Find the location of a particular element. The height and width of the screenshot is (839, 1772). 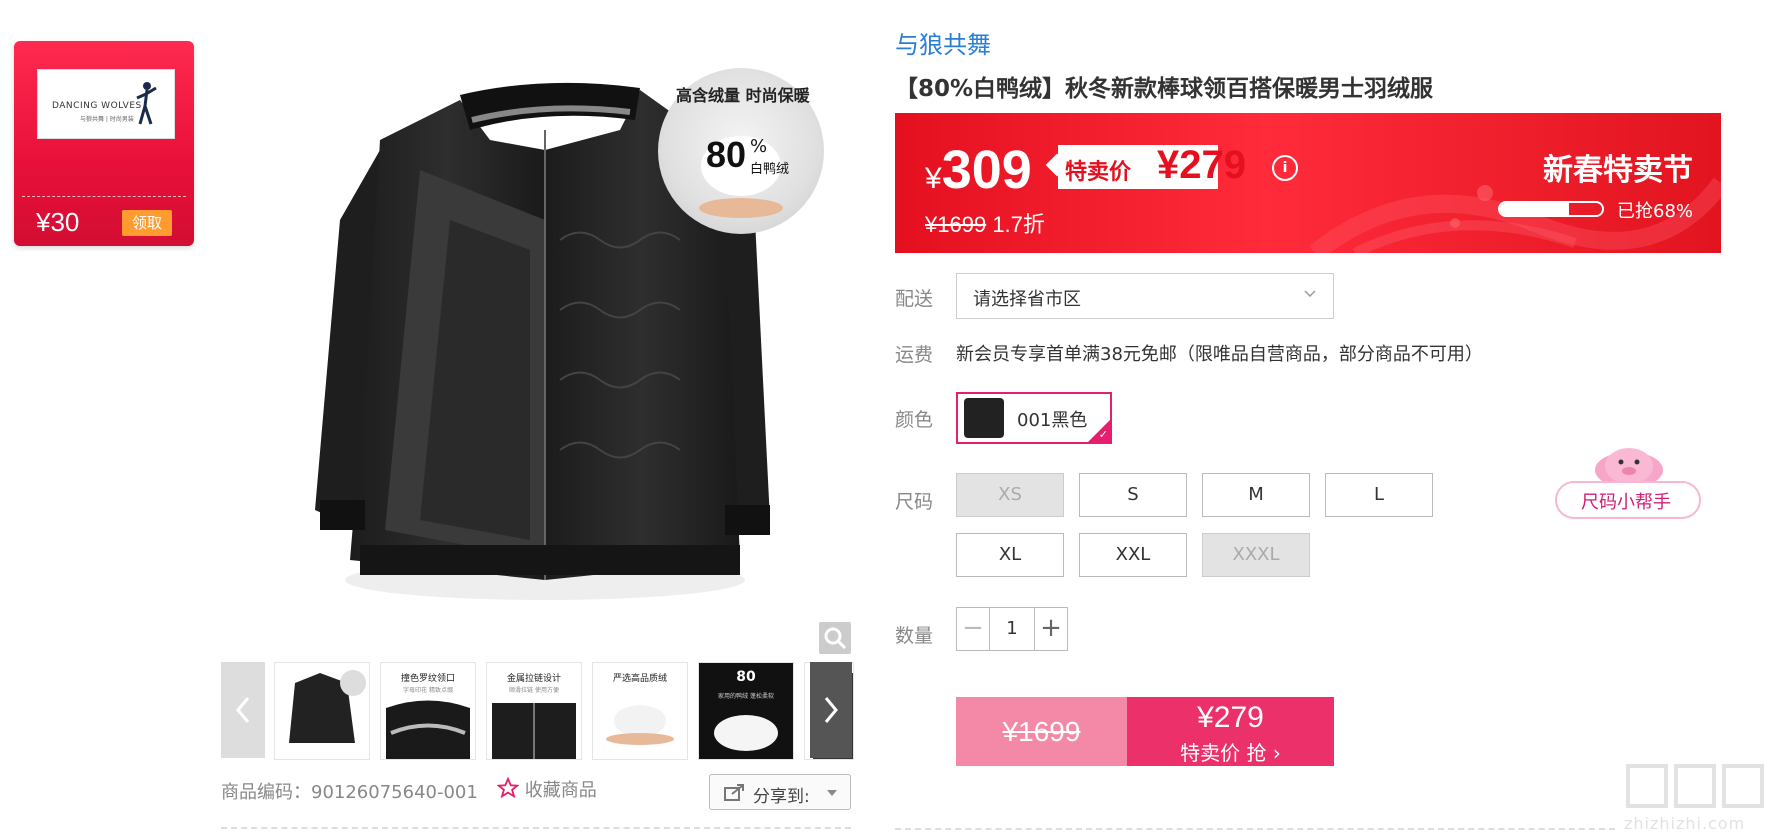

color-thumbnail is located at coordinates (984, 418).